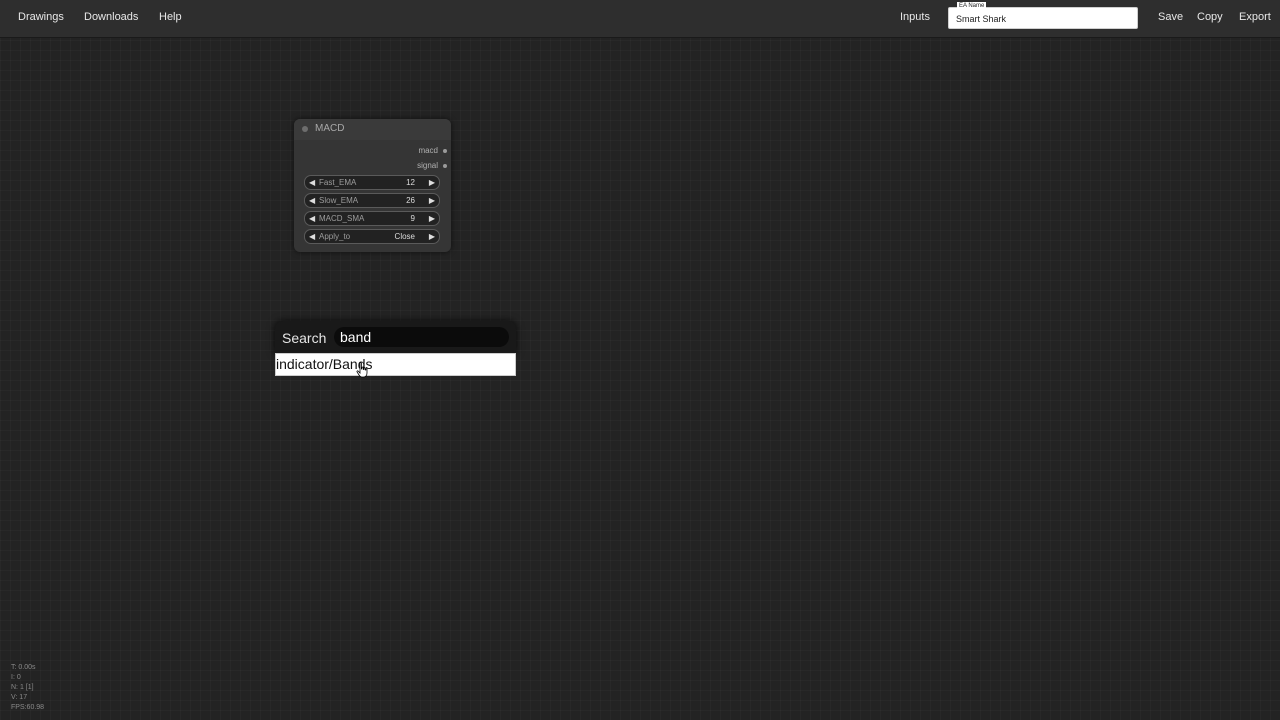 Image resolution: width=1280 pixels, height=720 pixels. Describe the element at coordinates (410, 200) in the screenshot. I see `widget-value: 26` at that location.